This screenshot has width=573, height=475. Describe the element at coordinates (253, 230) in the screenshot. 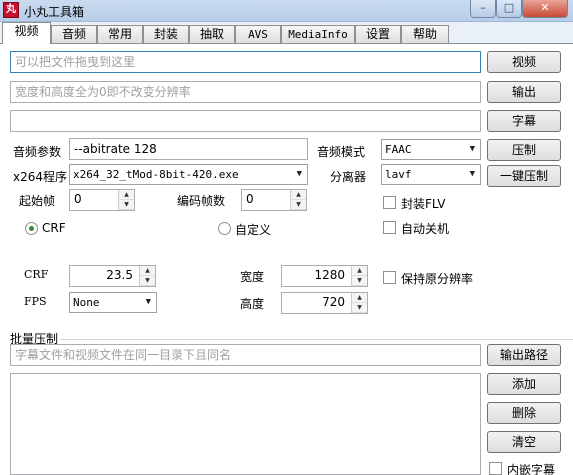

I see `custom-radio-label: 自定义` at that location.